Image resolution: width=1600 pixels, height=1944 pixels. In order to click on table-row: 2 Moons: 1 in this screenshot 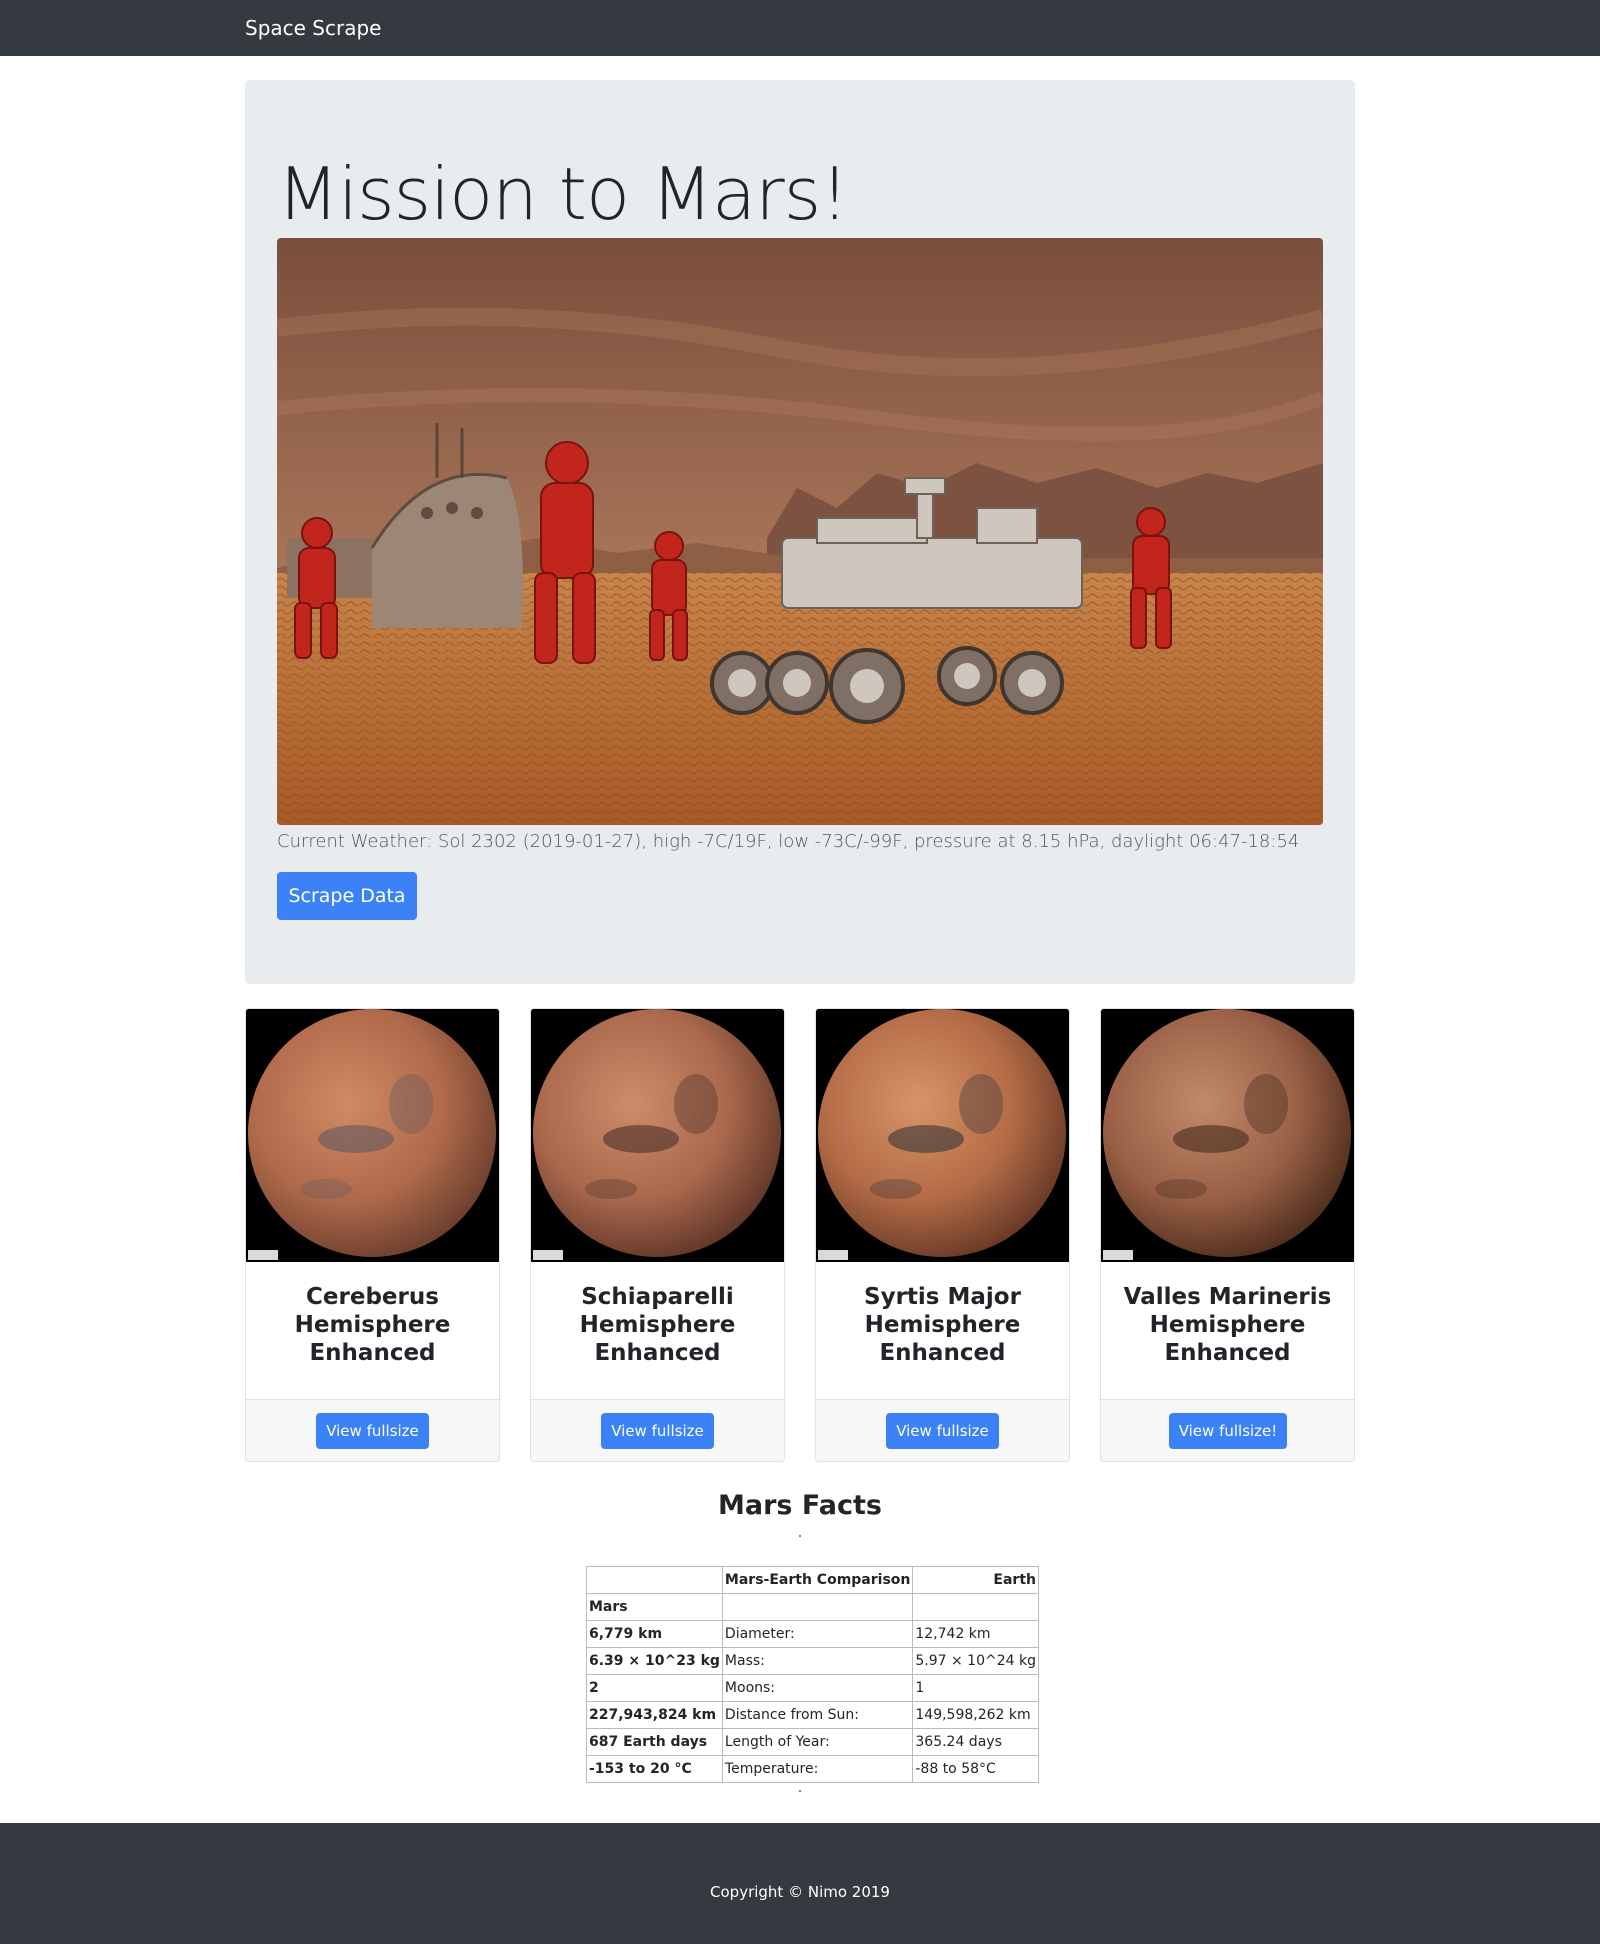, I will do `click(812, 1688)`.